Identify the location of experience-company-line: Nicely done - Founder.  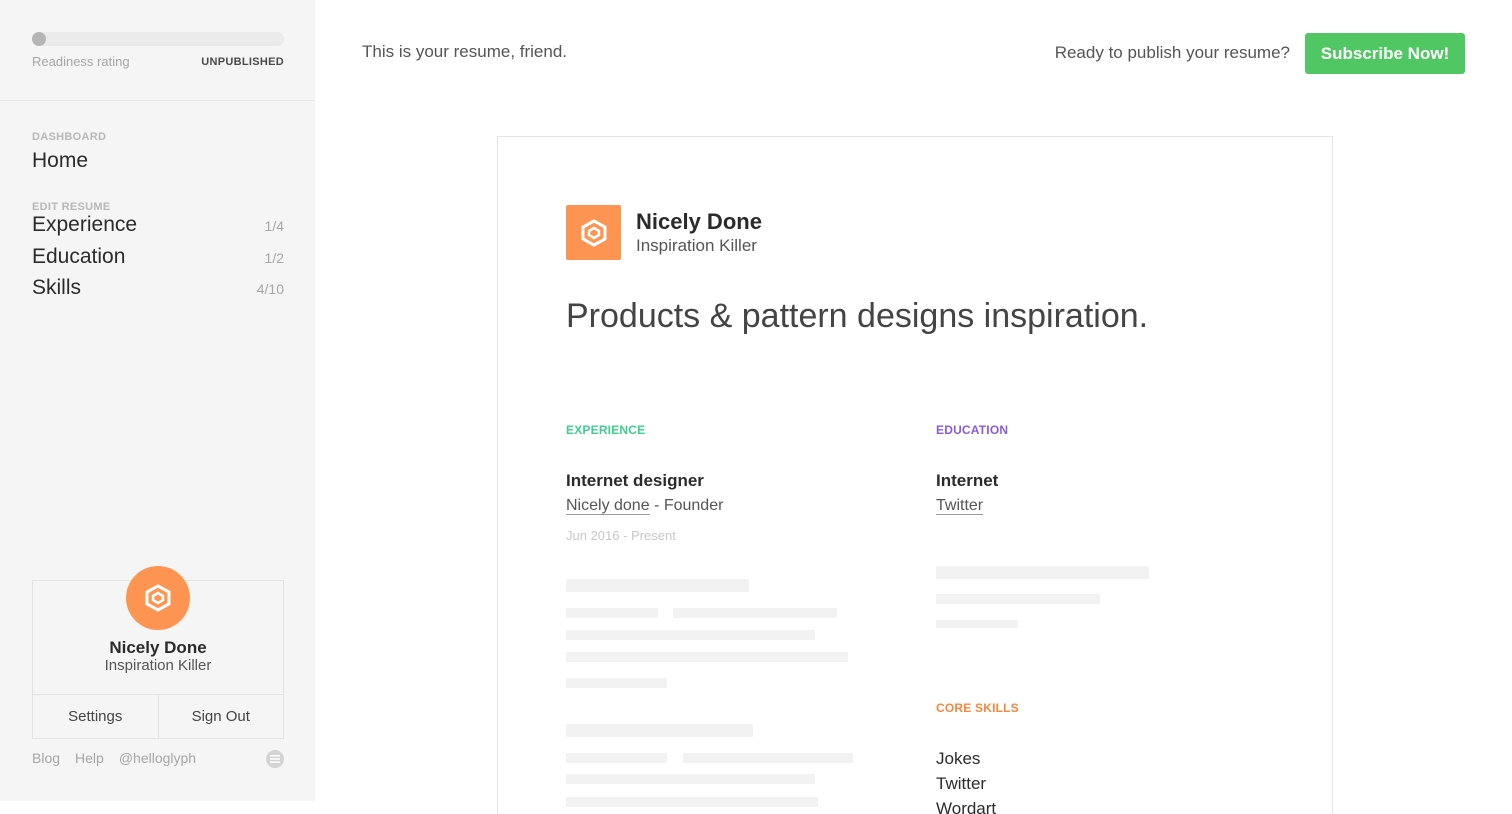
(644, 506).